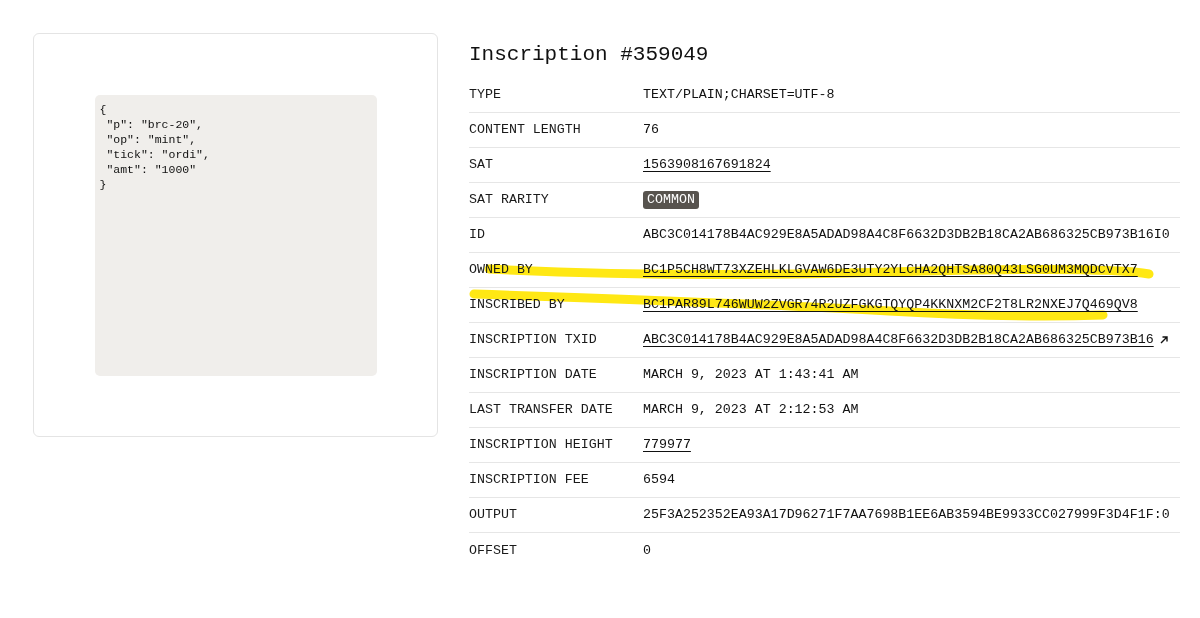  Describe the element at coordinates (493, 515) in the screenshot. I see `detail-label: OUTPUT` at that location.